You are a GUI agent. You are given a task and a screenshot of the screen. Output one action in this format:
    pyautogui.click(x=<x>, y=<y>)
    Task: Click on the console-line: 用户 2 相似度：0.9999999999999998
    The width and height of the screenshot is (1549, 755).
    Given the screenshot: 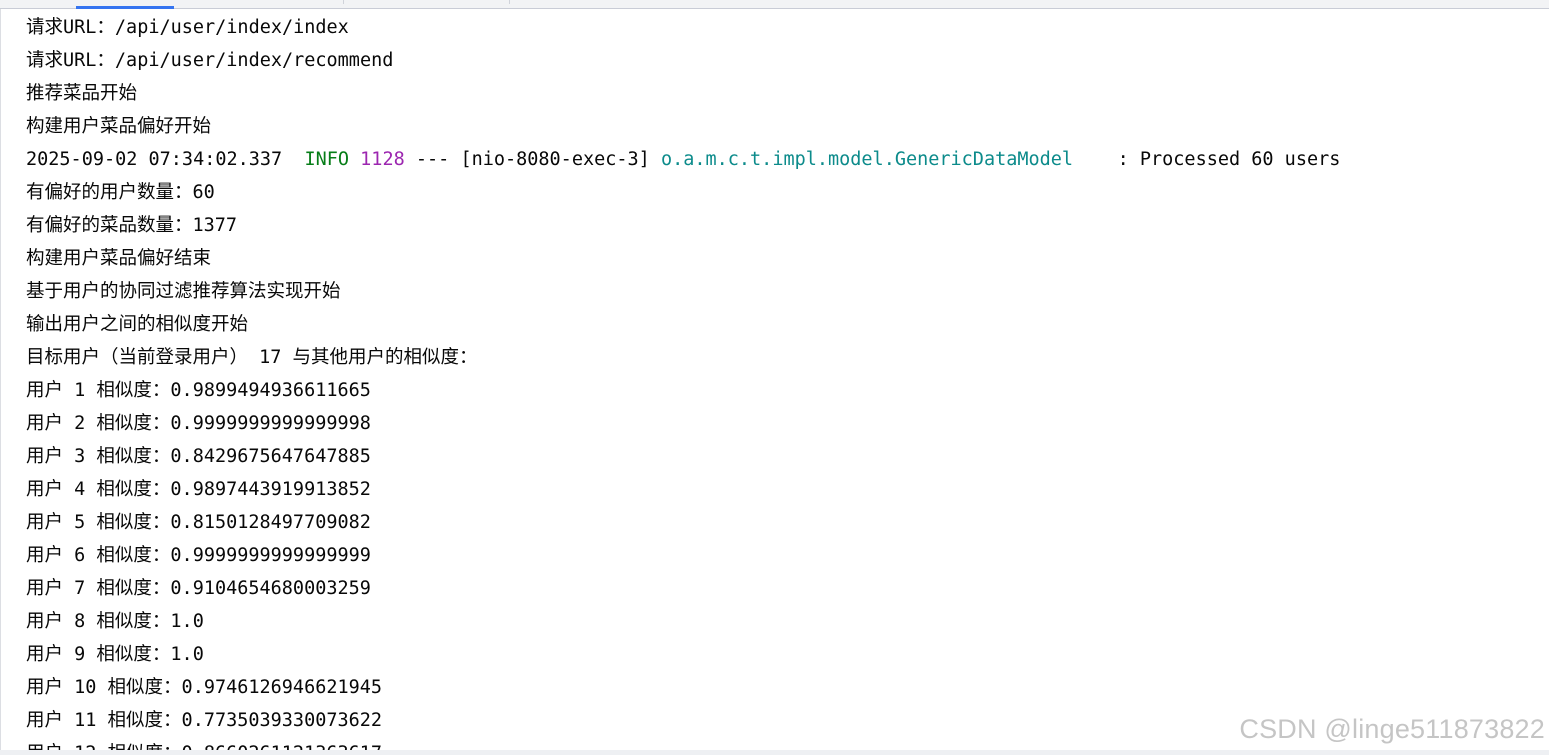 What is the action you would take?
    pyautogui.click(x=198, y=423)
    